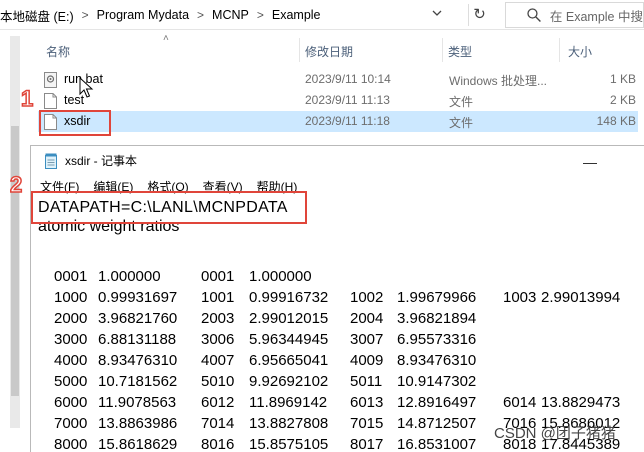 This screenshot has height=452, width=644. Describe the element at coordinates (27, 98) in the screenshot. I see `annotation-number-1: 1` at that location.